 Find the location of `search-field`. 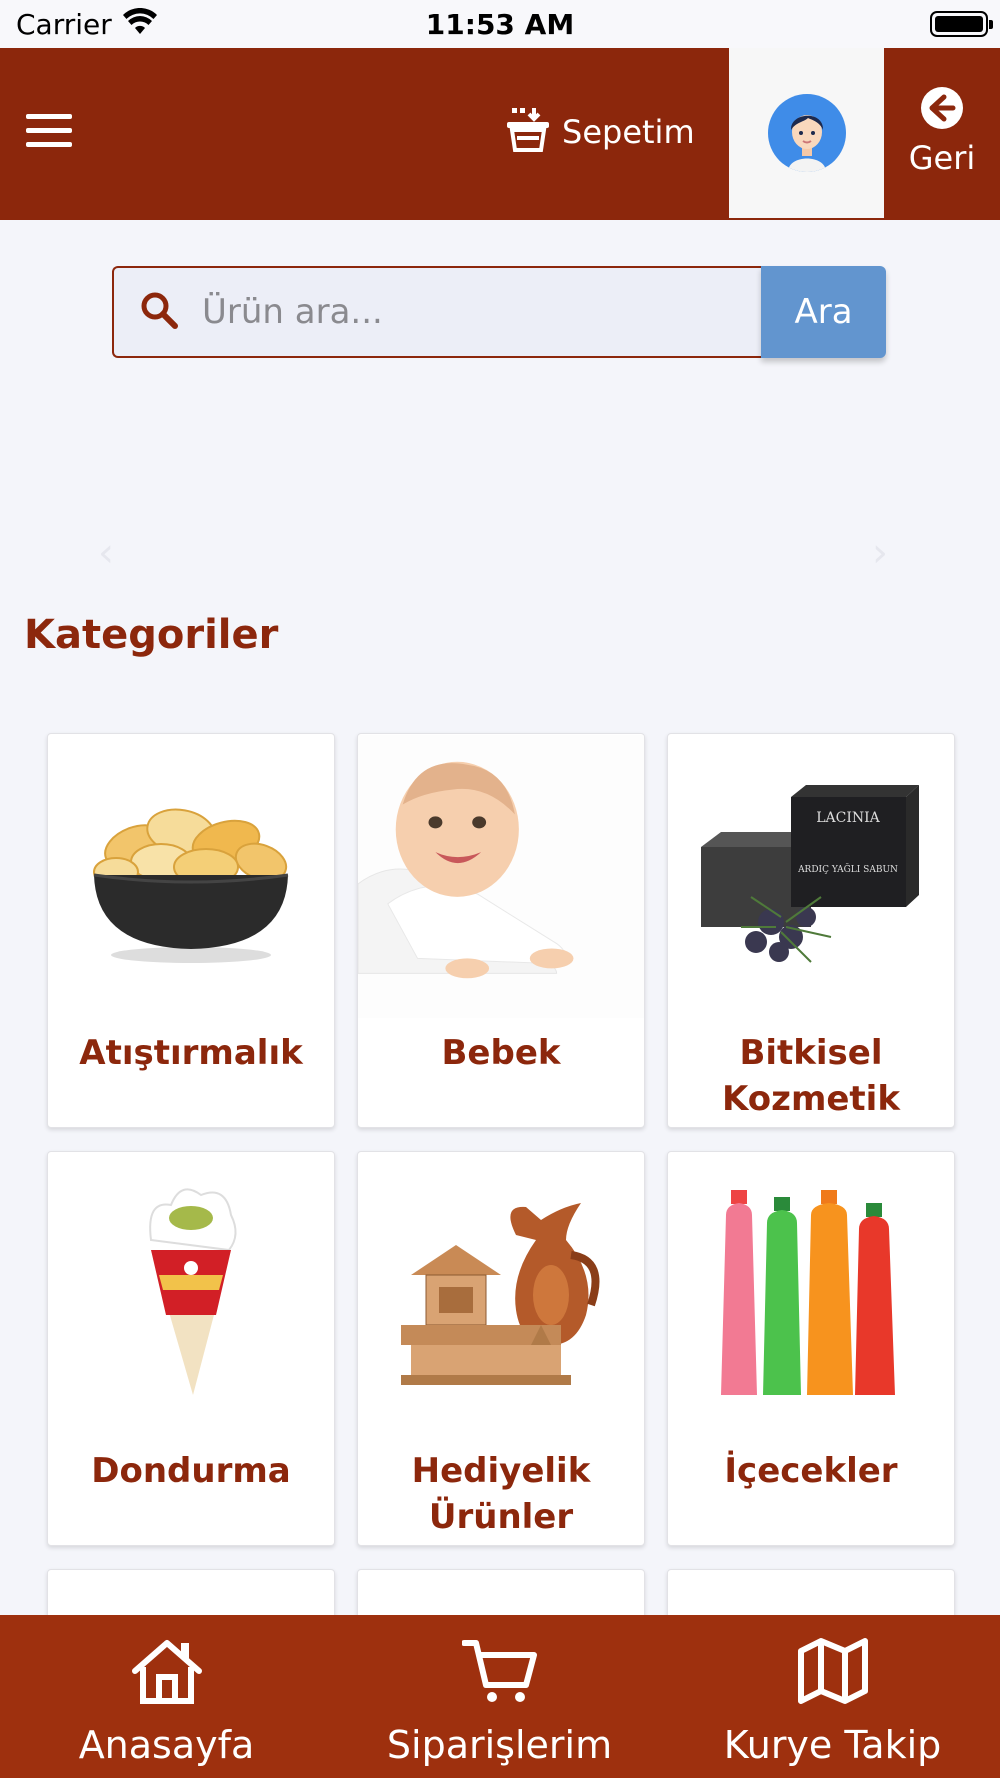

search-field is located at coordinates (436, 312).